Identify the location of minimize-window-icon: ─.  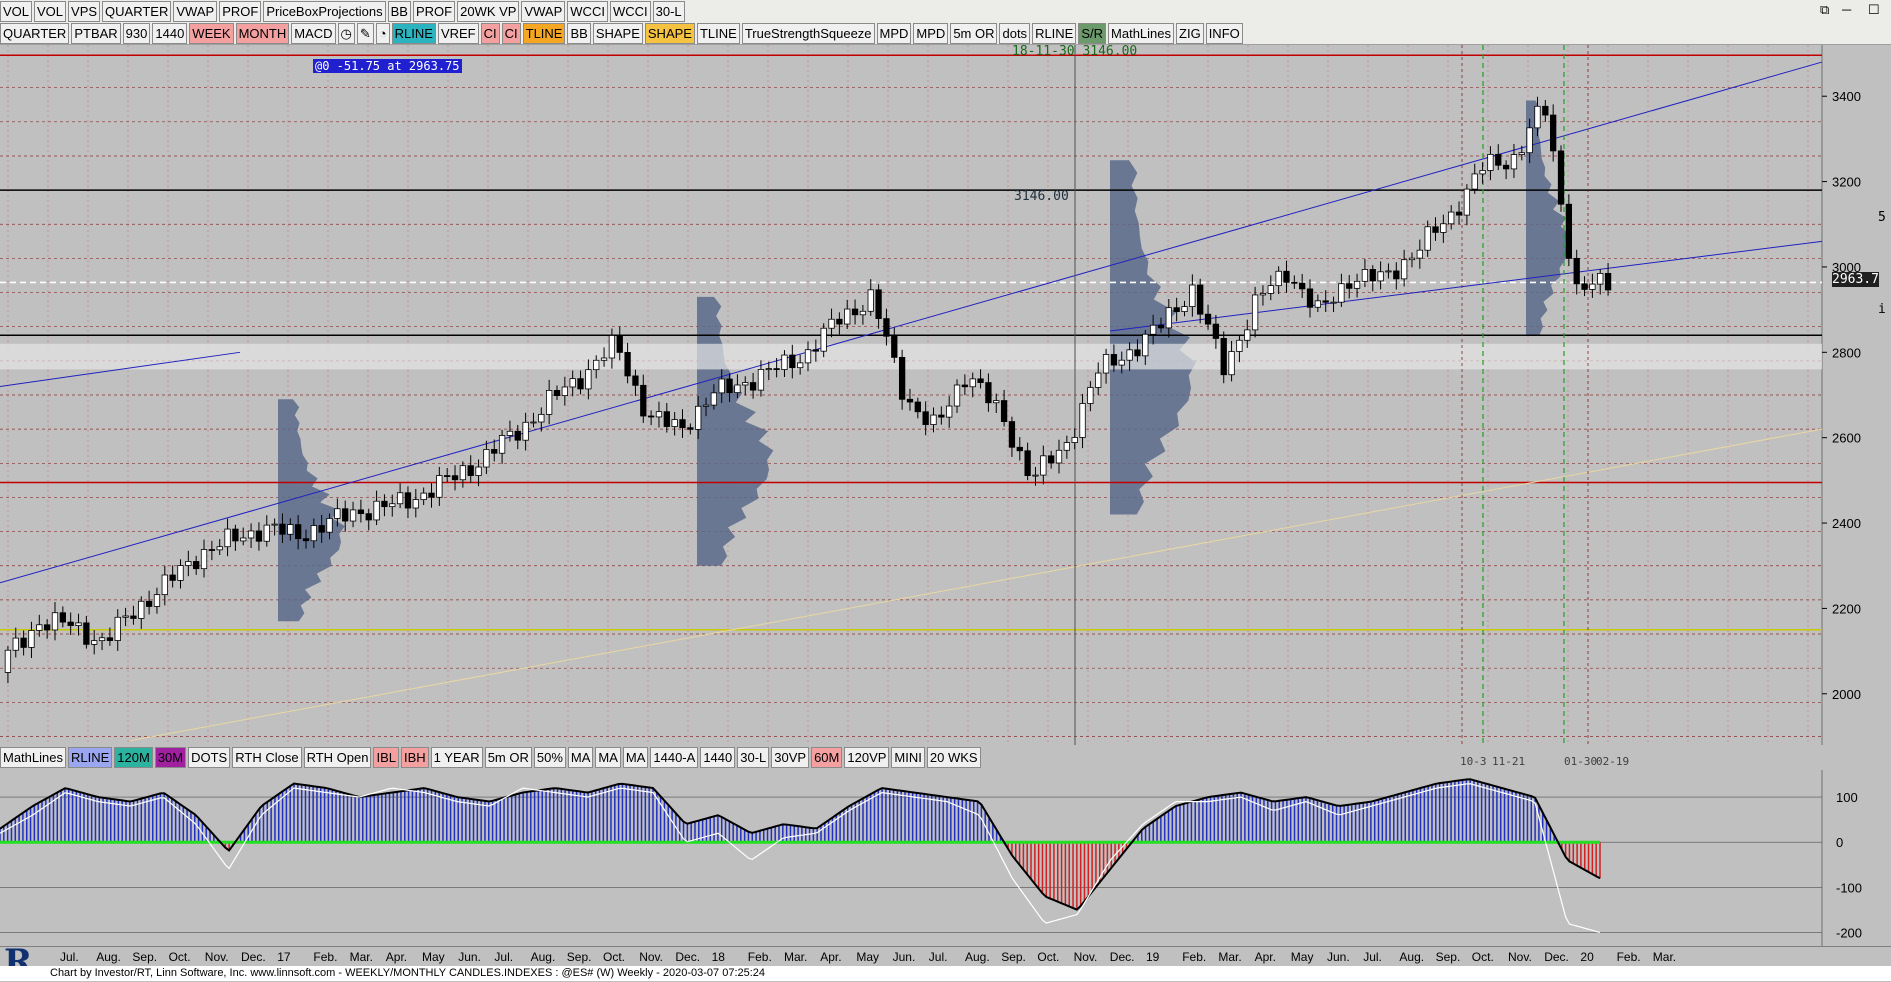
(1846, 9).